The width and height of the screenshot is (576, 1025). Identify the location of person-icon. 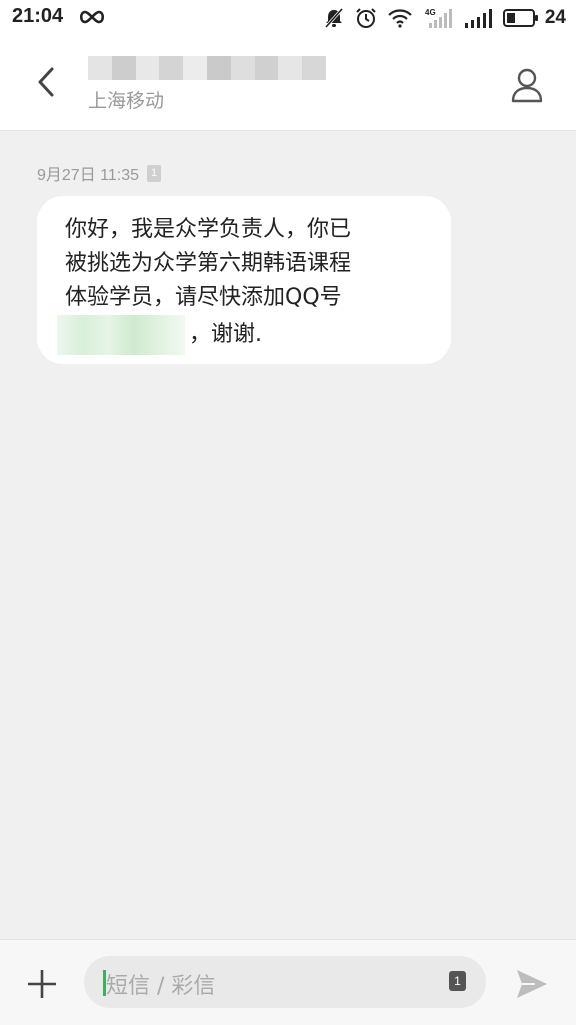
(527, 85).